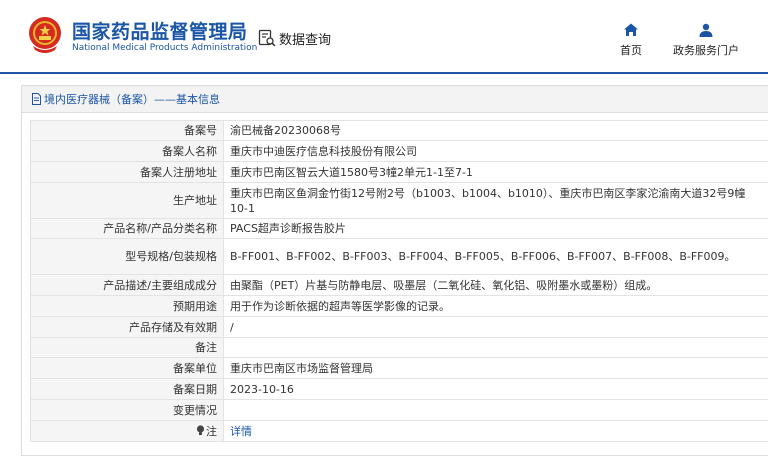 The image size is (768, 456). I want to click on data-query-link: 数据查询, so click(294, 38).